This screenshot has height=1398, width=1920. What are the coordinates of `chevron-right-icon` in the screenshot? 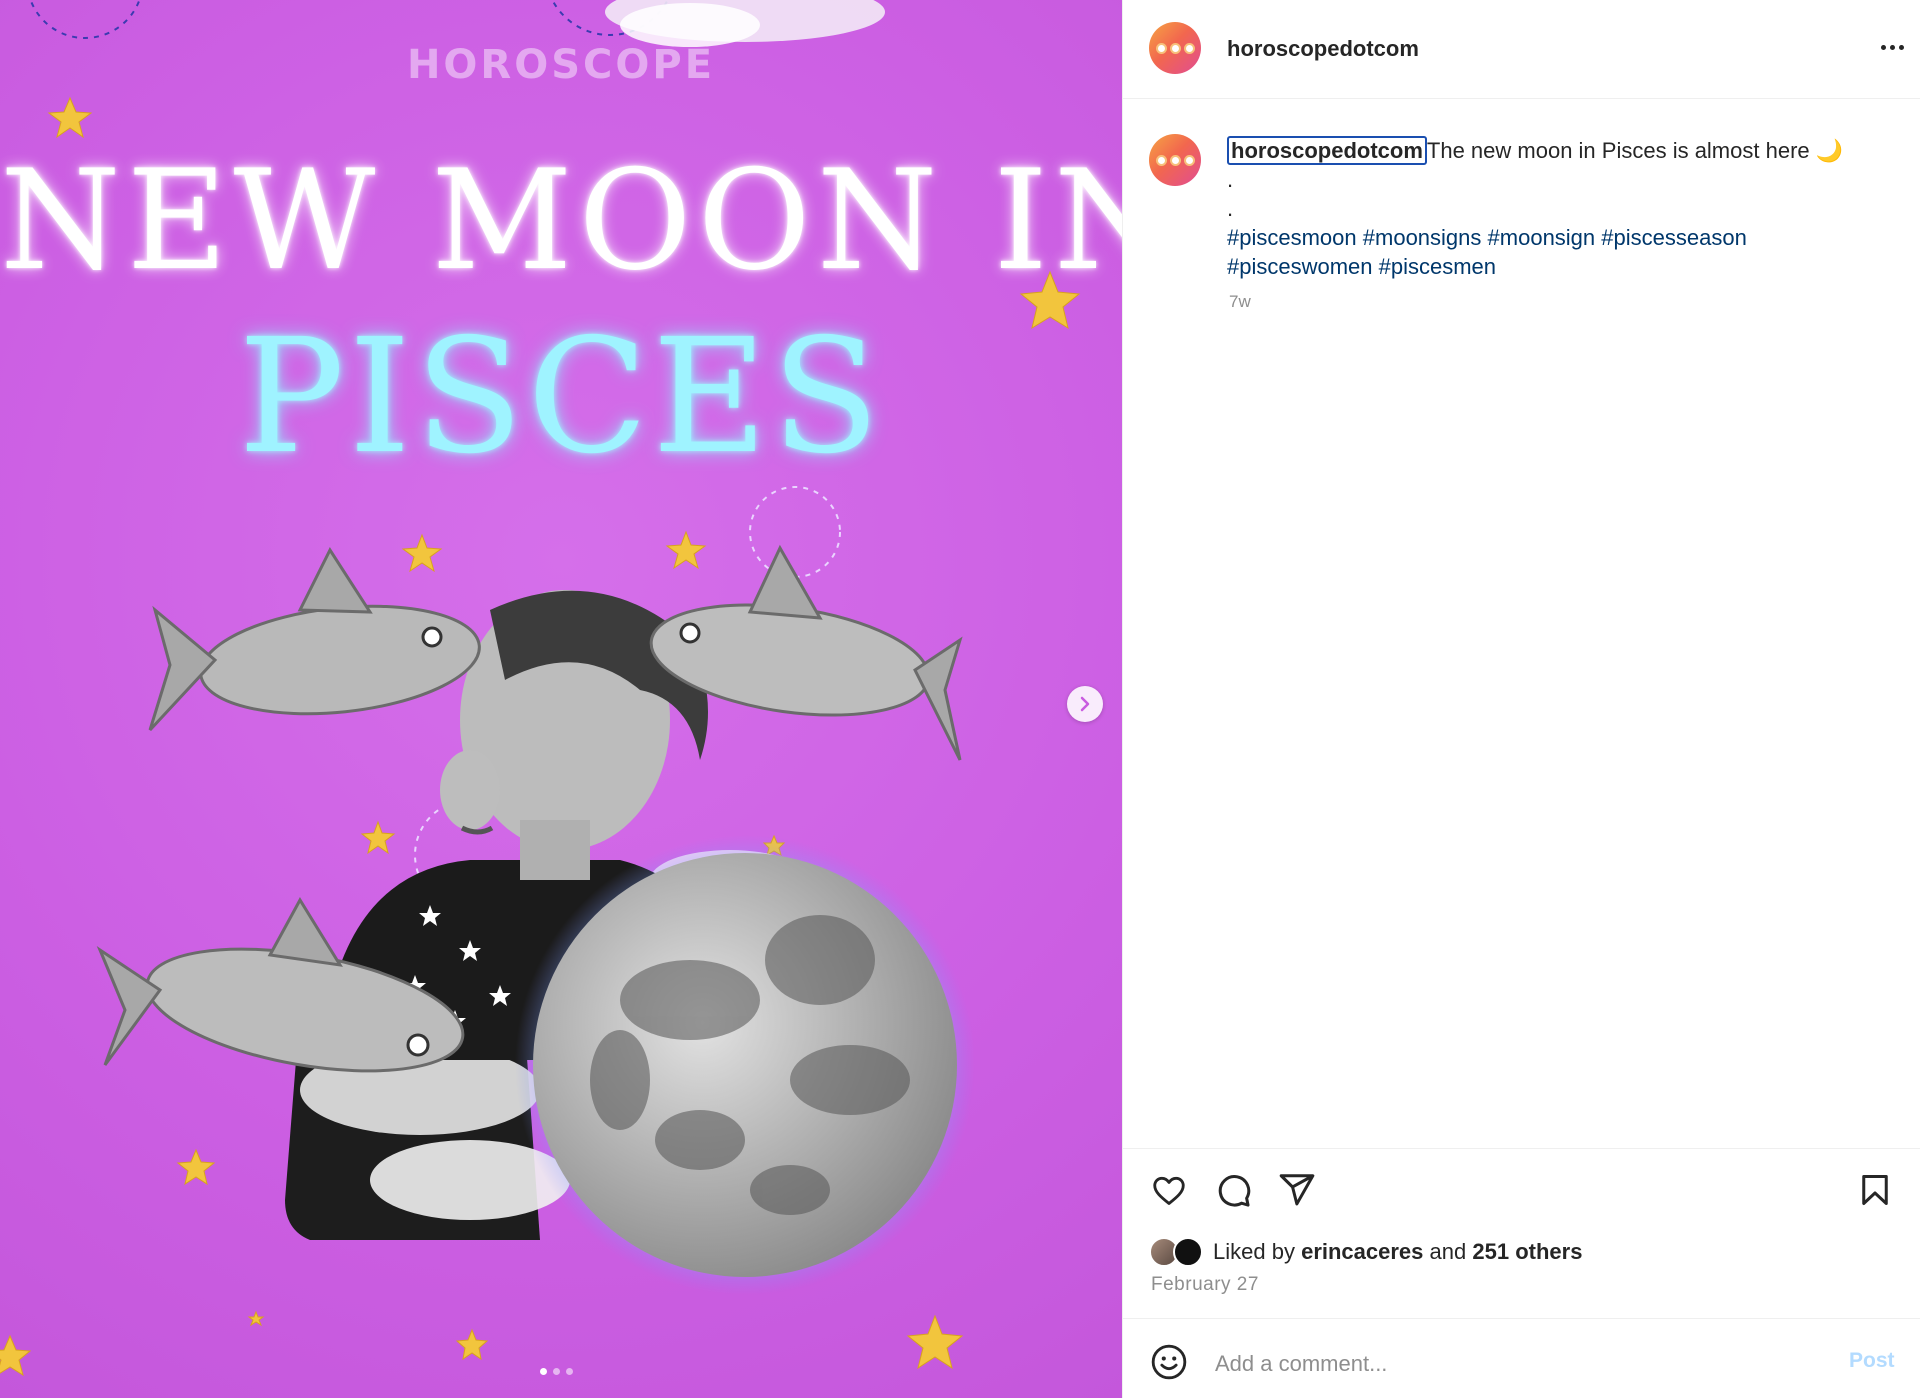 It's located at (1085, 704).